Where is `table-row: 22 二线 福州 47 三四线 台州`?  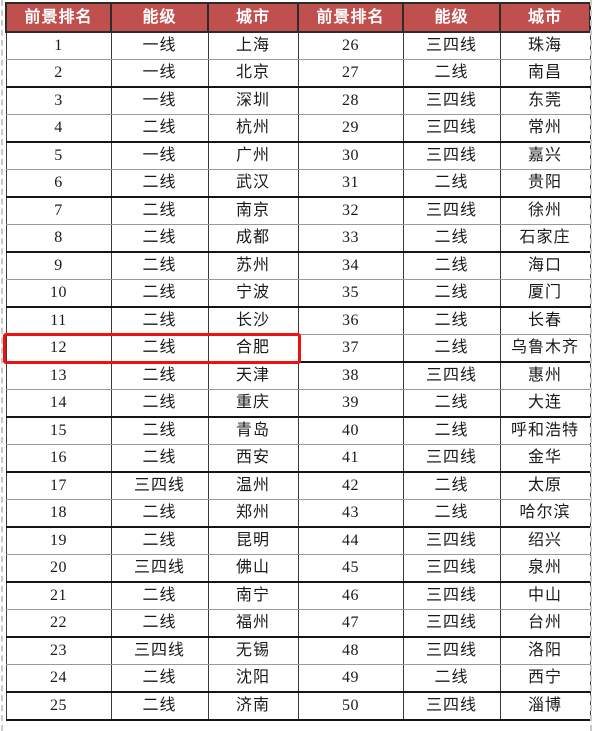 table-row: 22 二线 福州 47 三四线 台州 is located at coordinates (298, 623).